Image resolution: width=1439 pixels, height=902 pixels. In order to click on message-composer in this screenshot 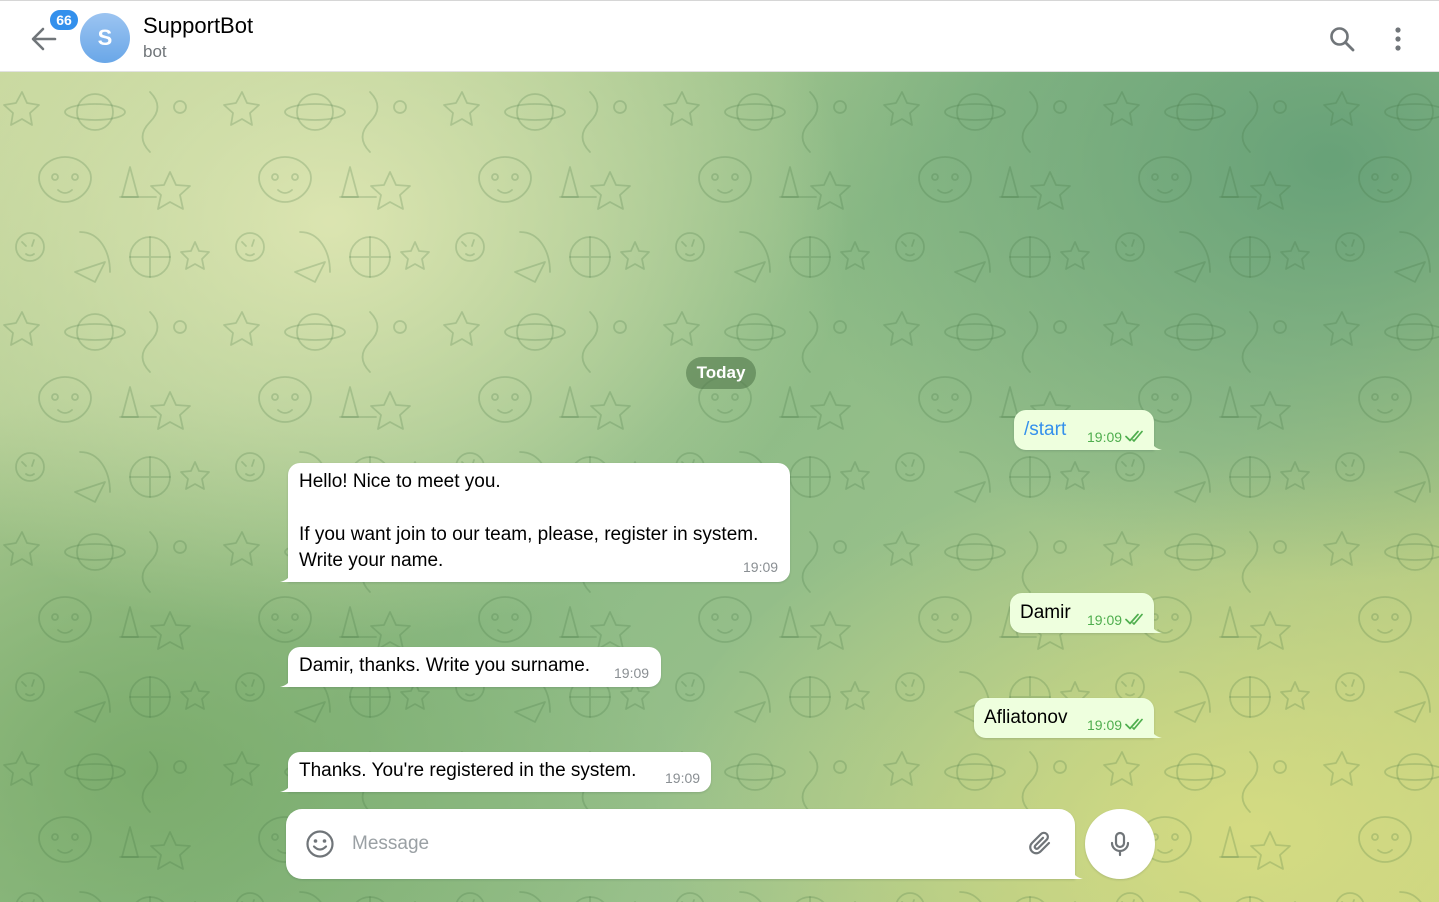, I will do `click(684, 844)`.